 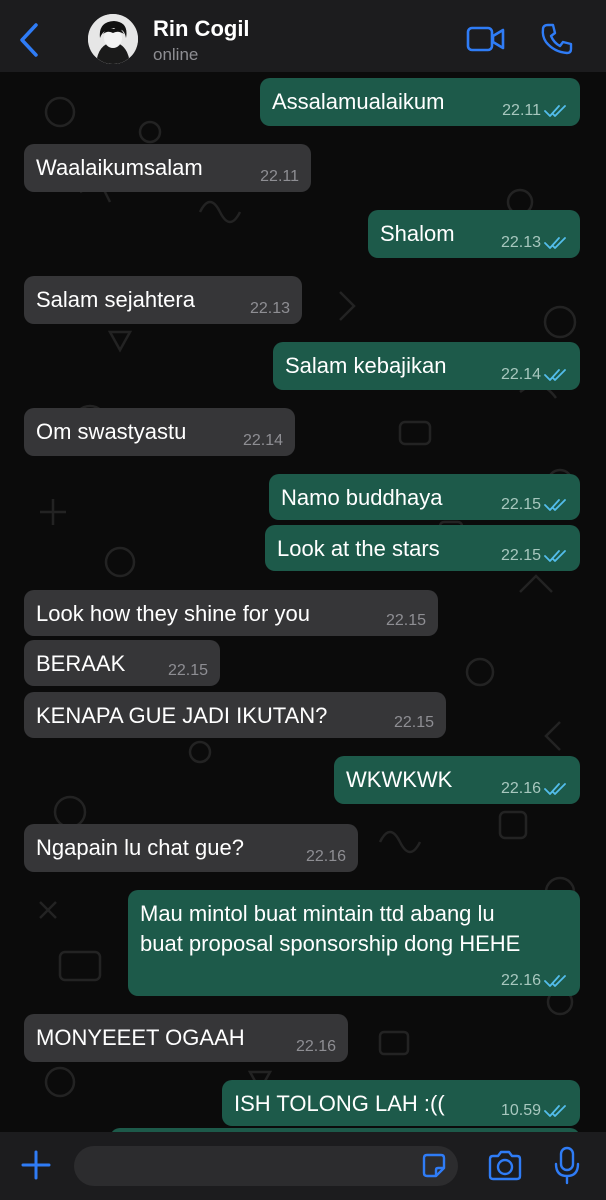 What do you see at coordinates (457, 780) in the screenshot?
I see `message-bubble-outgoing: WKWKWK 22.16` at bounding box center [457, 780].